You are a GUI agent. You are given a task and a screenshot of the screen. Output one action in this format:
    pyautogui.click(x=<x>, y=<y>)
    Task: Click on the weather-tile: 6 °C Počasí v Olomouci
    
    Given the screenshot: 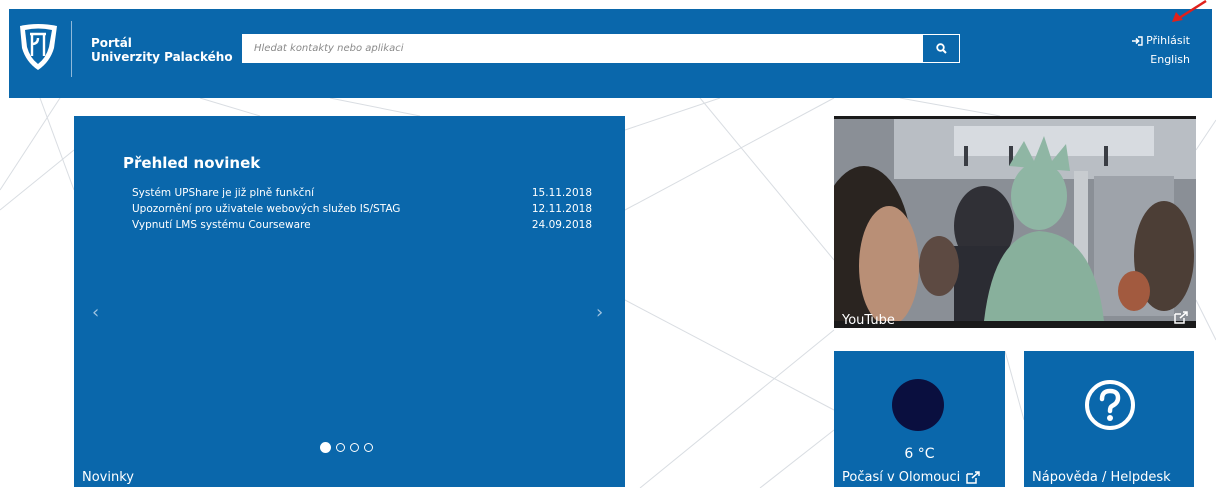 What is the action you would take?
    pyautogui.click(x=919, y=419)
    